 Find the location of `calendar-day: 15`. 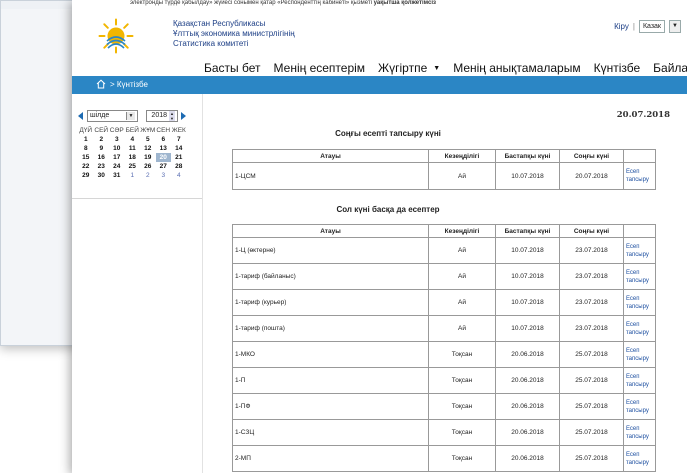

calendar-day: 15 is located at coordinates (86, 157).